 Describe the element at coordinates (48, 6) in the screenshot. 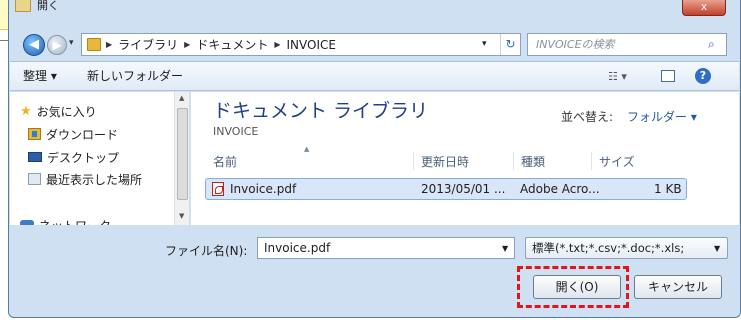

I see `dialog-title: 開く` at that location.